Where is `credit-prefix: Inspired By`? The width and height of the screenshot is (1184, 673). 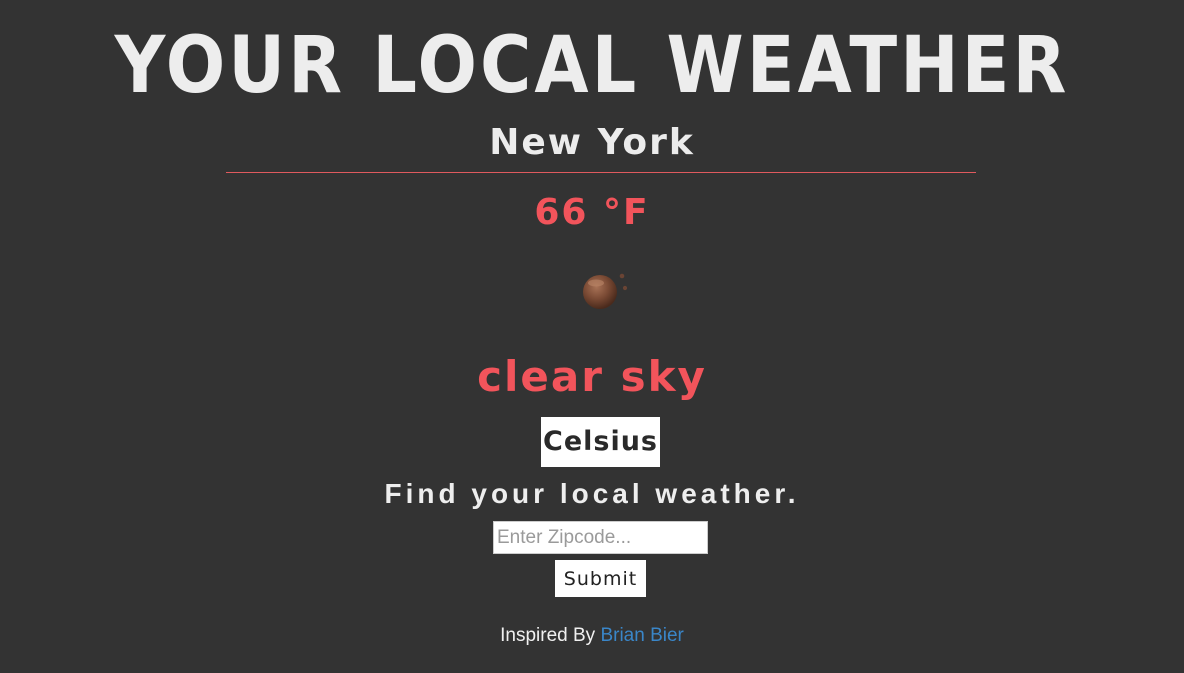 credit-prefix: Inspired By is located at coordinates (548, 635).